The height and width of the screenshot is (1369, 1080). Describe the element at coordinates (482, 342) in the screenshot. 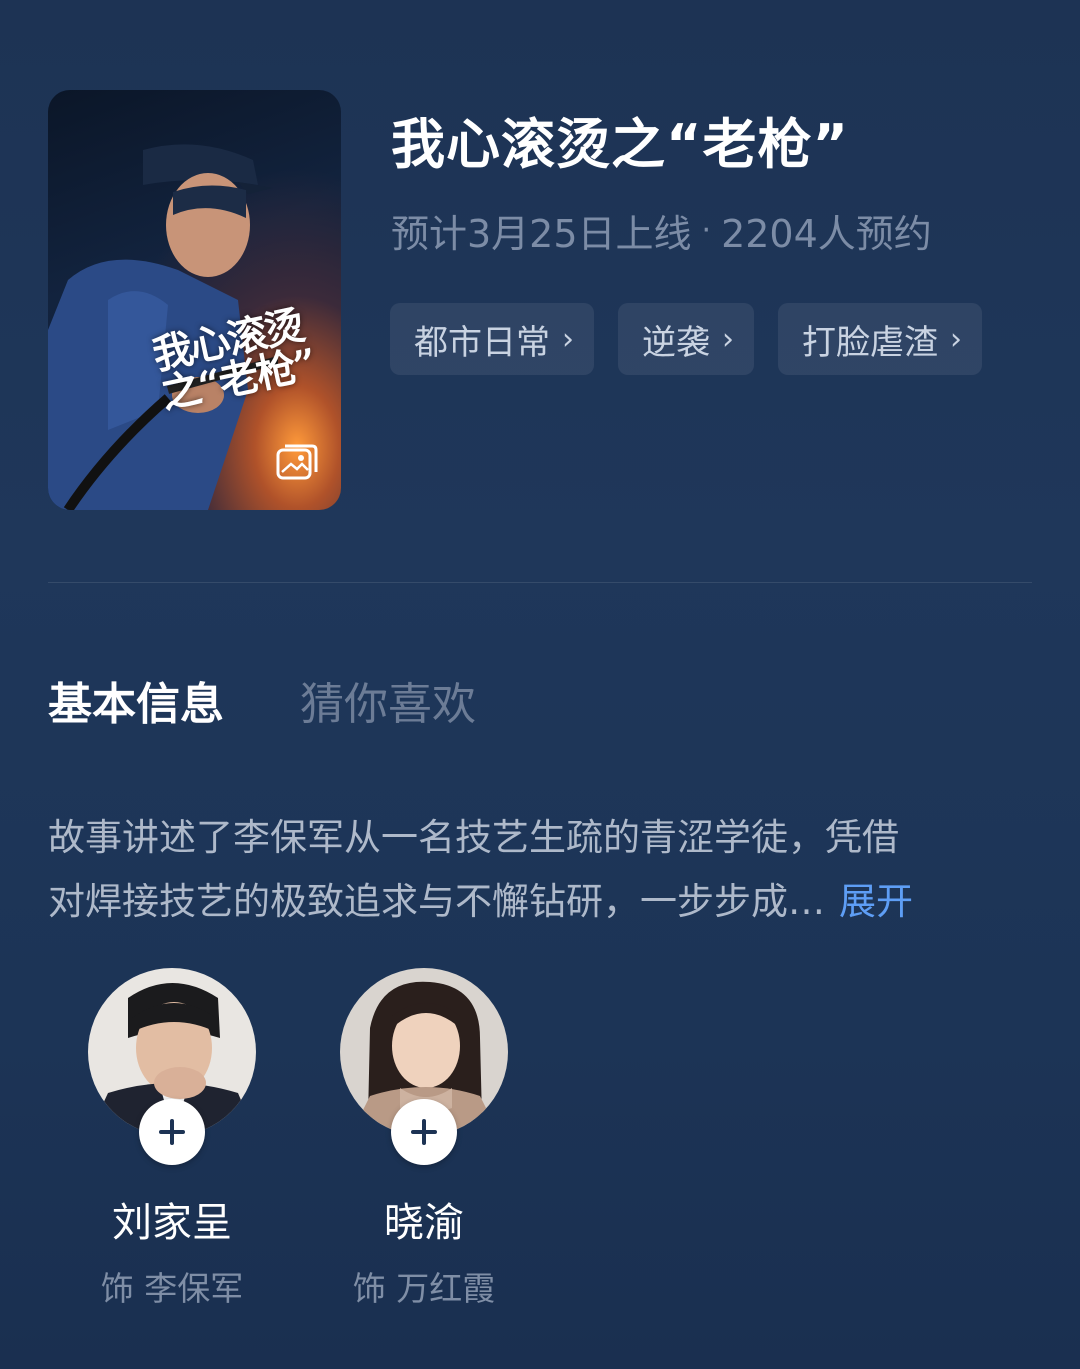

I see `tag-label: 都市日常` at that location.